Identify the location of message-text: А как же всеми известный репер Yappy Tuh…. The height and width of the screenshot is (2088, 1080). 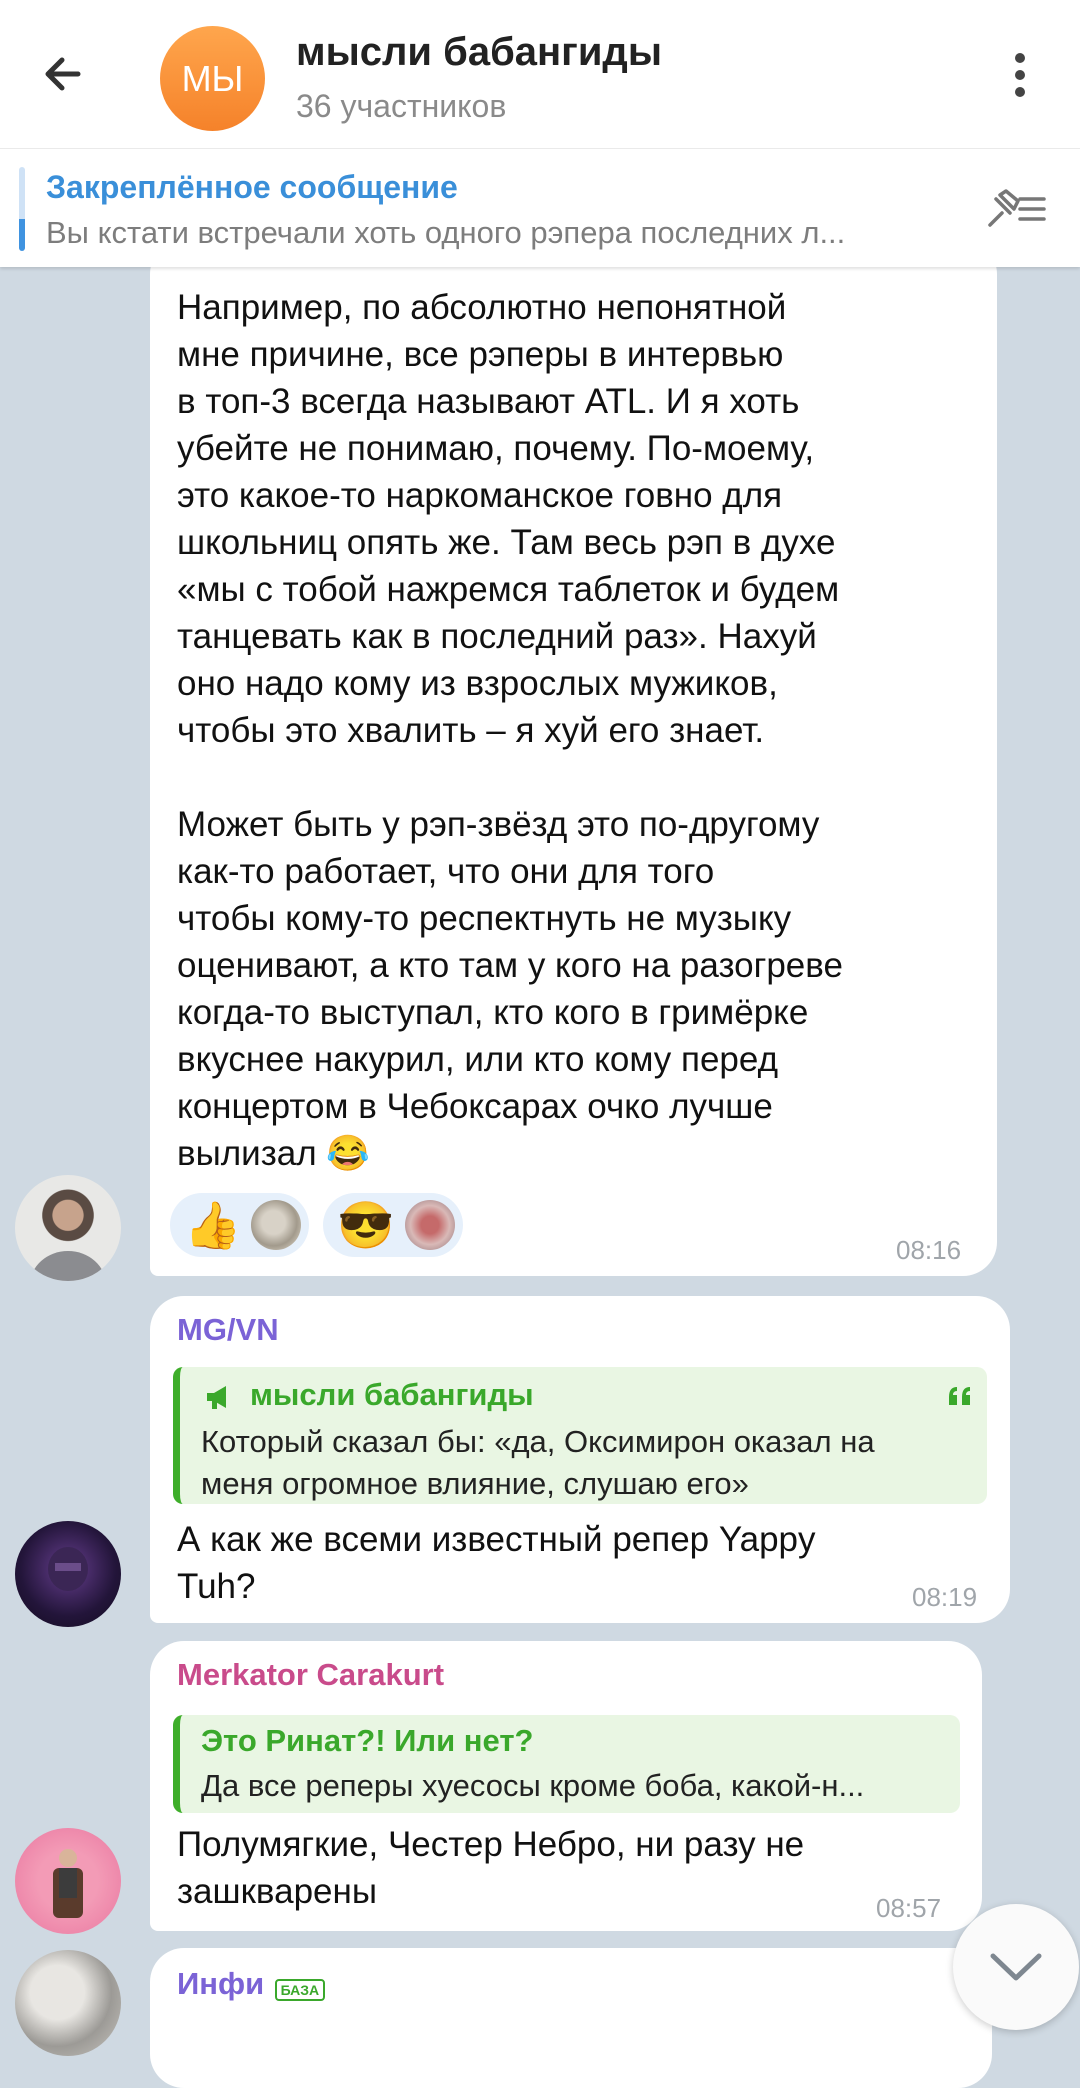
(496, 1563).